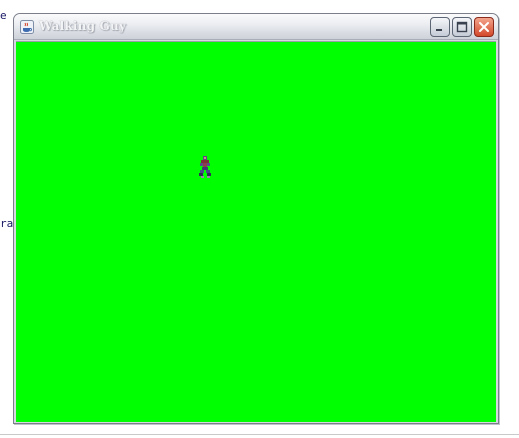 This screenshot has height=438, width=519. Describe the element at coordinates (27, 26) in the screenshot. I see `java-cup-icon` at that location.